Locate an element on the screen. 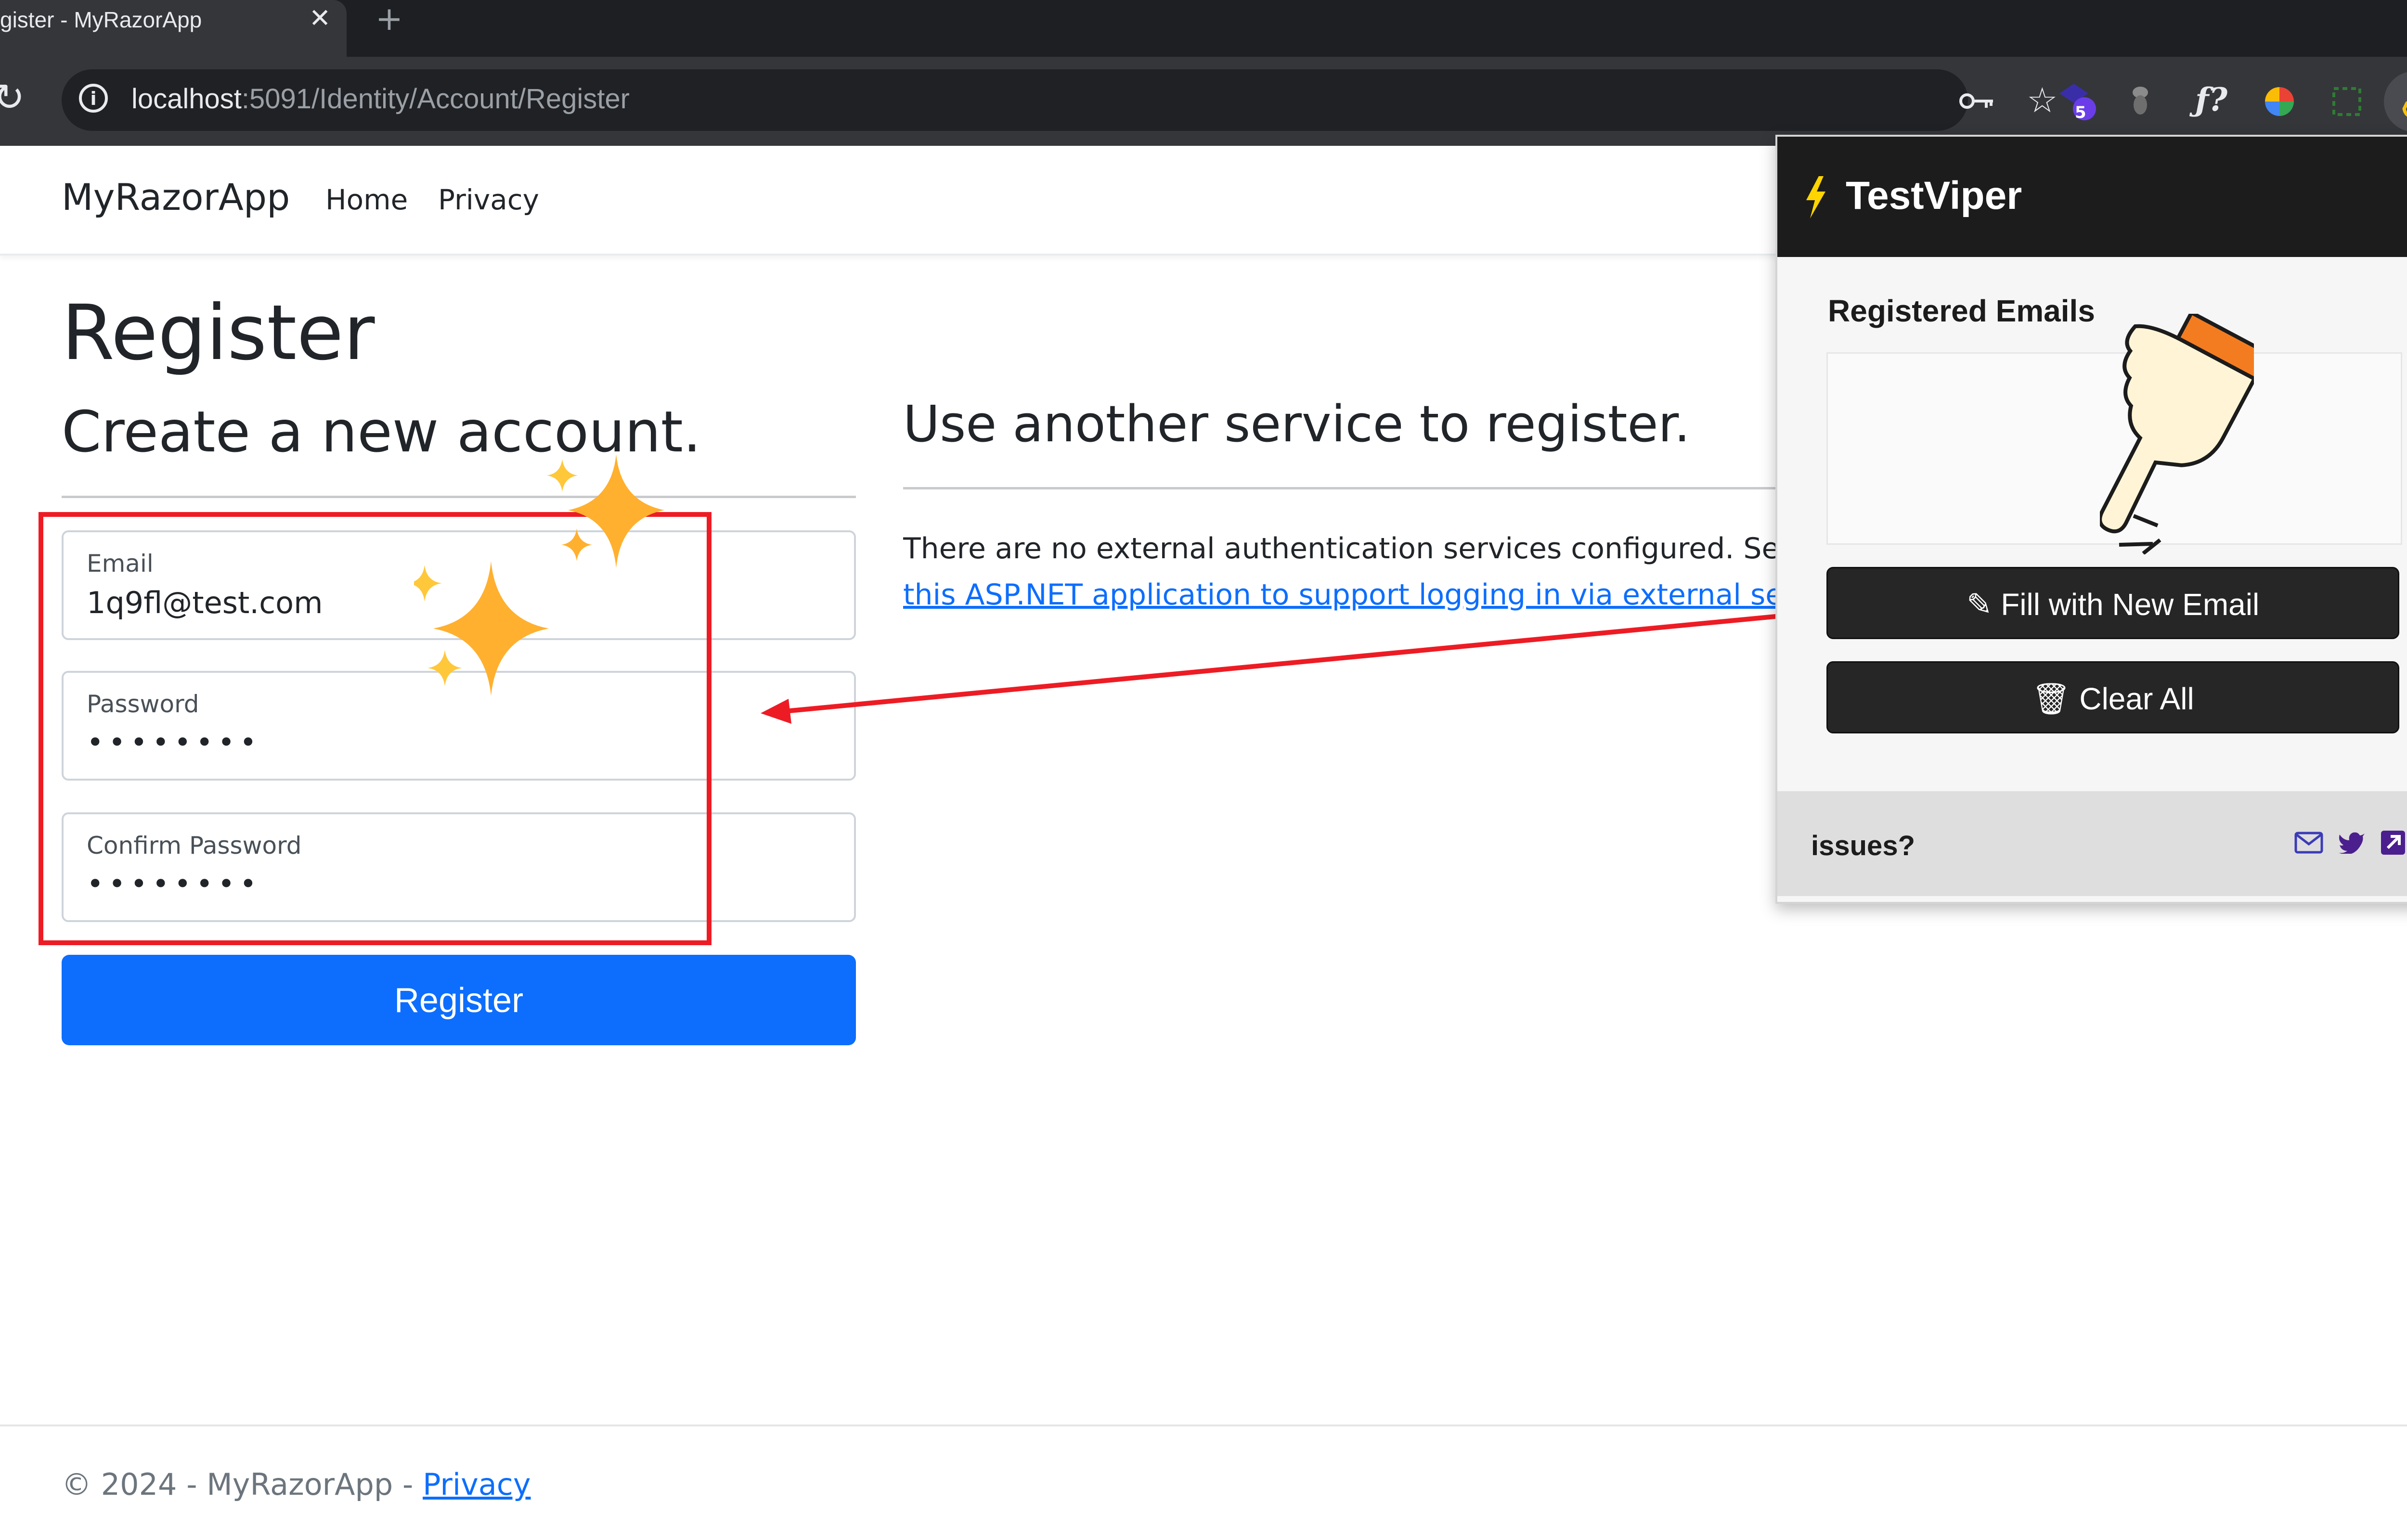 The image size is (2407, 1540). extension-badge: 5 is located at coordinates (2080, 112).